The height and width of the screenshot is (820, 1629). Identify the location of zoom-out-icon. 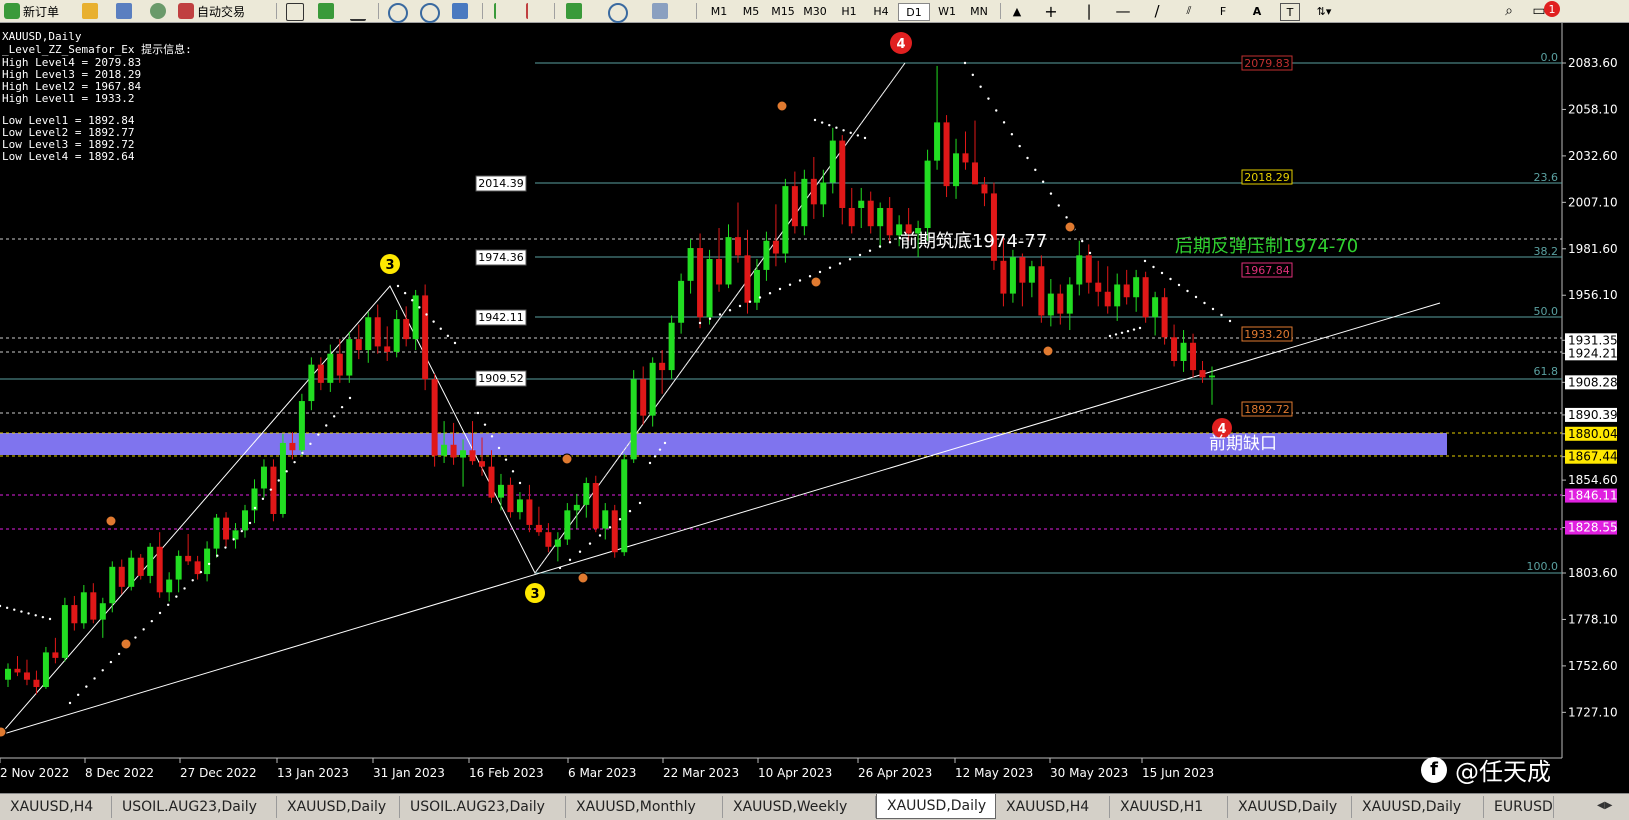
(430, 13).